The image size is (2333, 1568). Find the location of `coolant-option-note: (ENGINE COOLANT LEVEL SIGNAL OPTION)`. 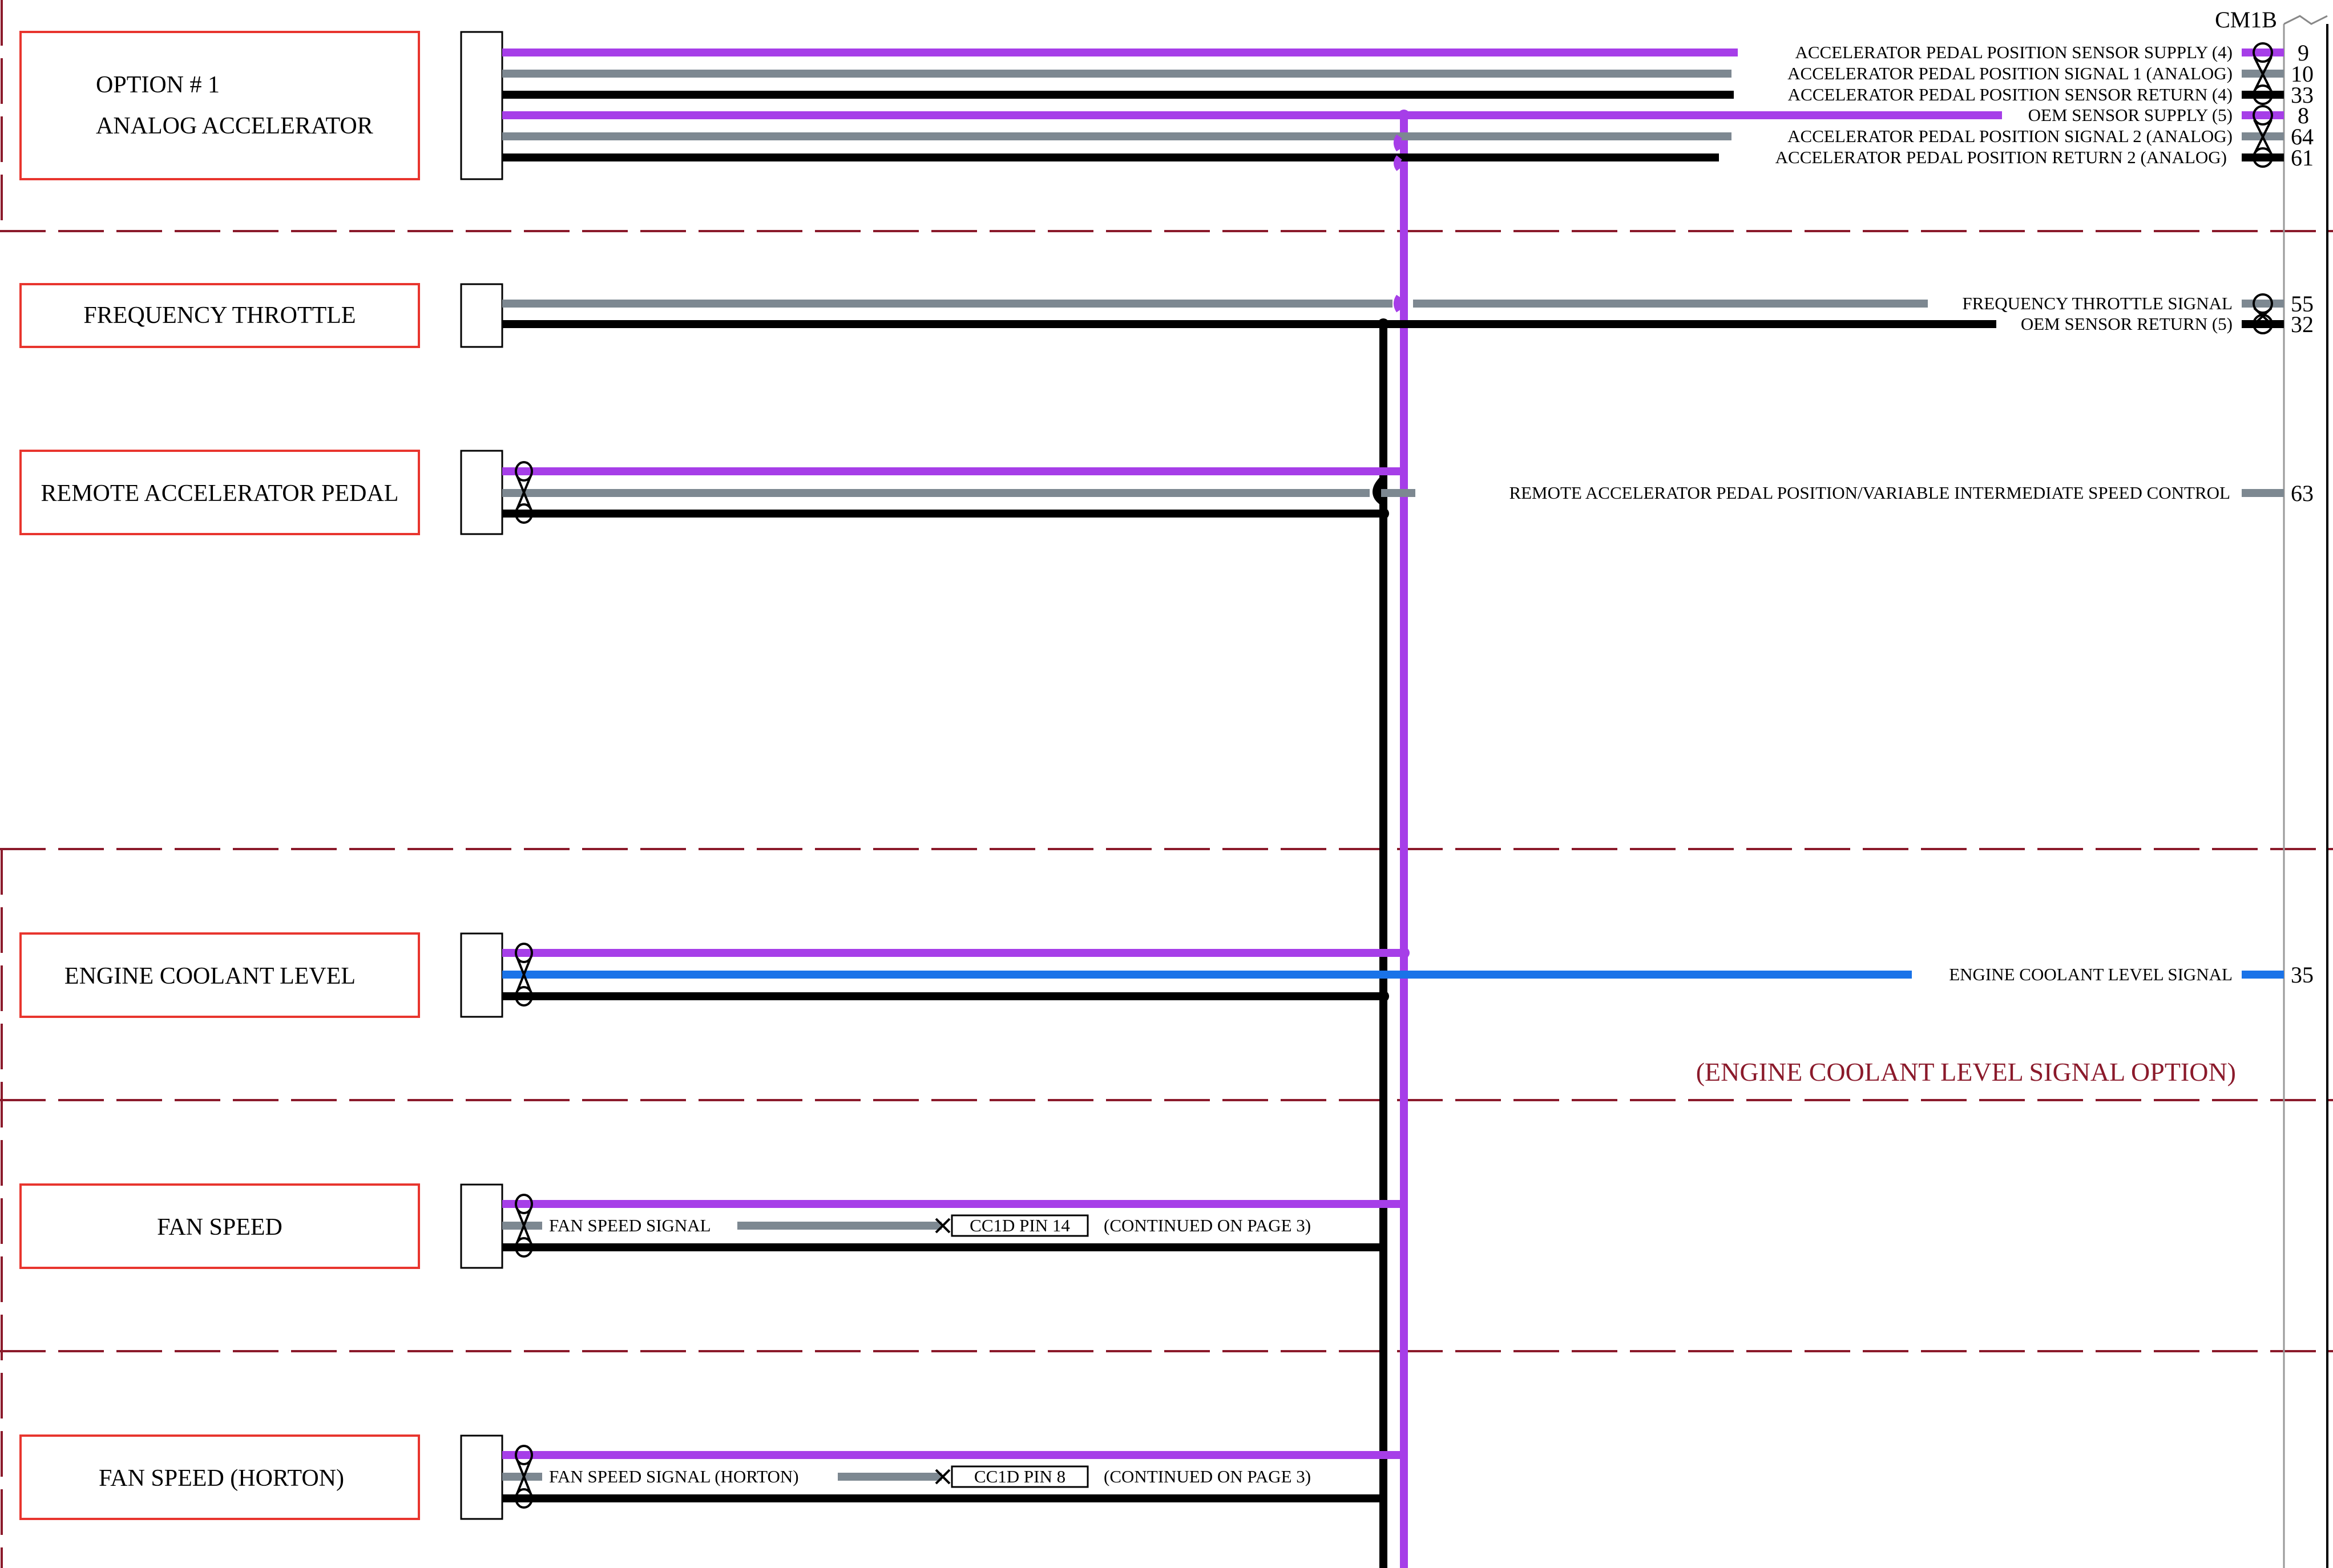

coolant-option-note: (ENGINE COOLANT LEVEL SIGNAL OPTION) is located at coordinates (1966, 1071).